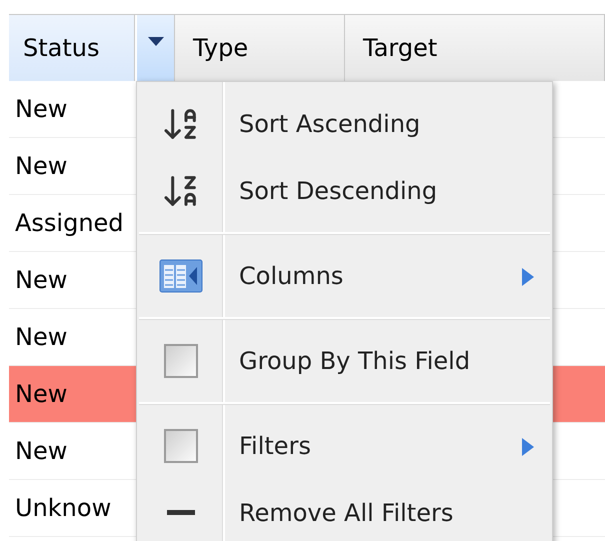 The height and width of the screenshot is (541, 605). Describe the element at coordinates (260, 48) in the screenshot. I see `column-header: Type` at that location.